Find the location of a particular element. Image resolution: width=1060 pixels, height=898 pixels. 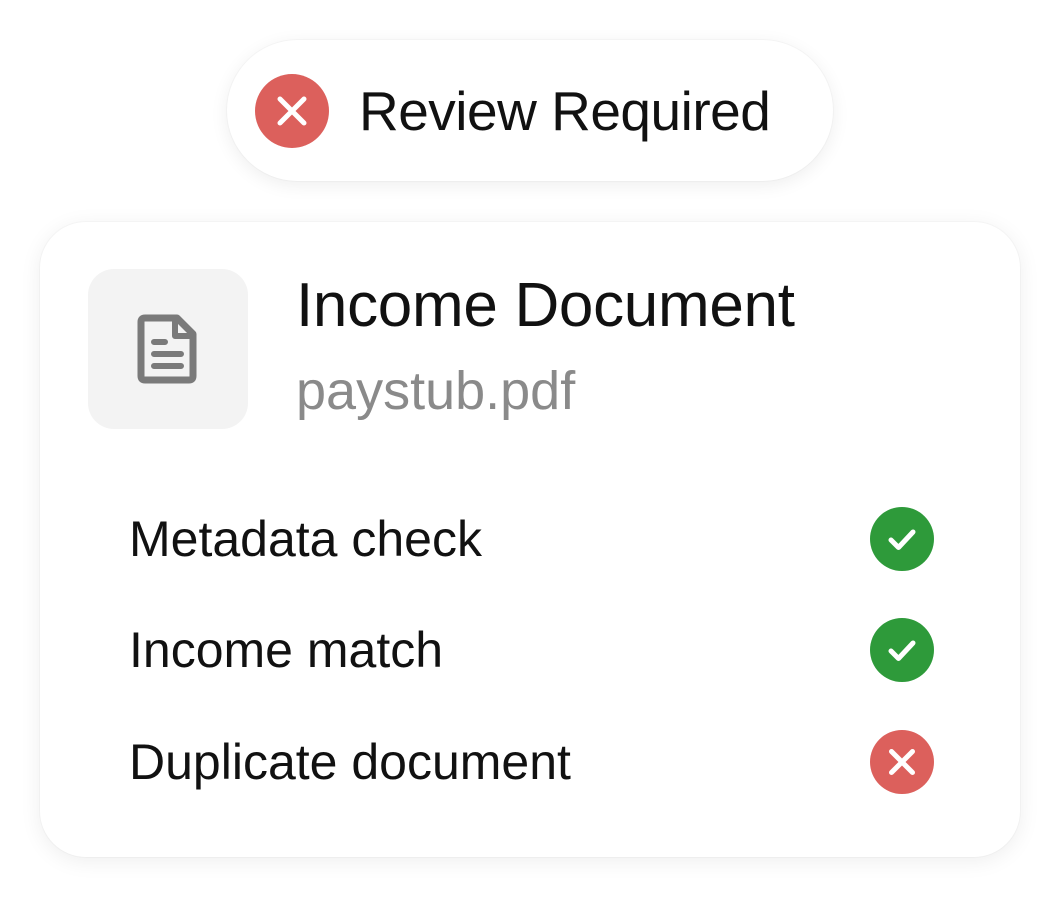

check-label: Income match is located at coordinates (286, 650).